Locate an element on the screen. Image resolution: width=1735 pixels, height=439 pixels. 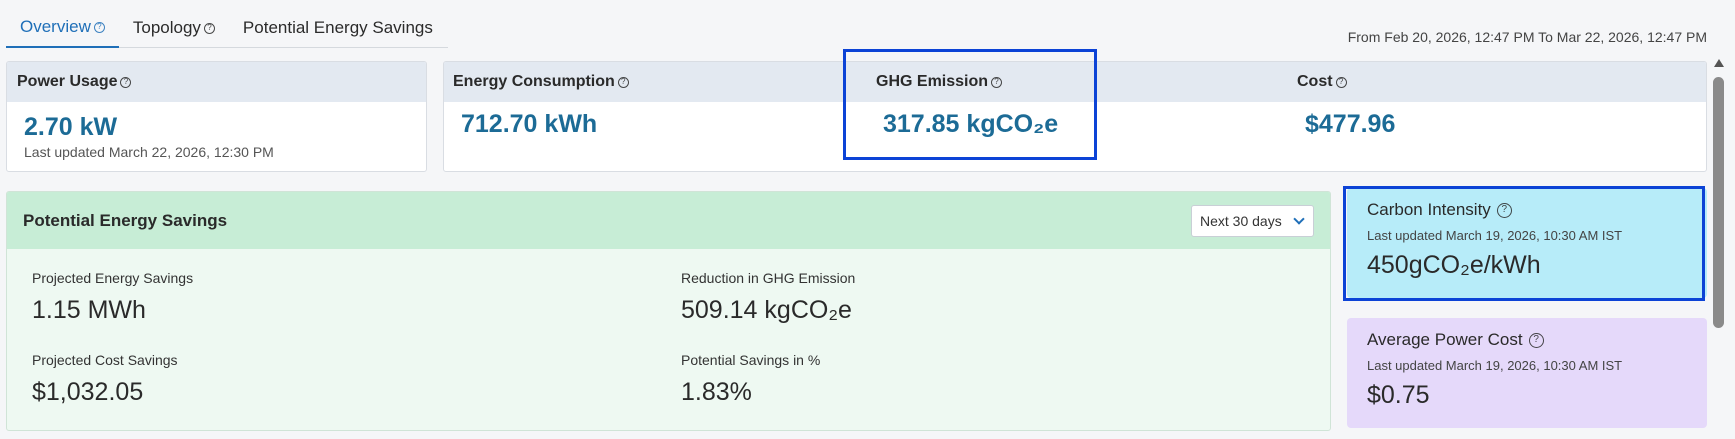
period-dropdown: Next 30 days is located at coordinates (1252, 221).